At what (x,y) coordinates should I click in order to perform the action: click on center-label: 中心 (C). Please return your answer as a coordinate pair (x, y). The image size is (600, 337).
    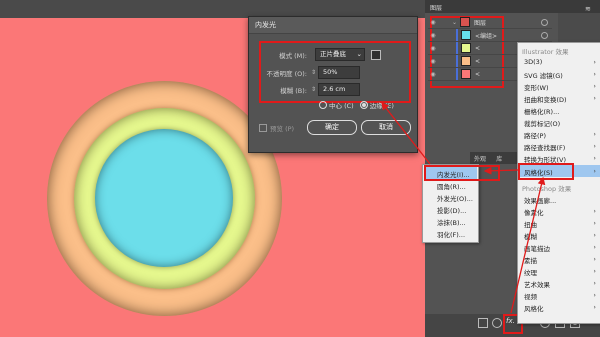
    Looking at the image, I should click on (341, 106).